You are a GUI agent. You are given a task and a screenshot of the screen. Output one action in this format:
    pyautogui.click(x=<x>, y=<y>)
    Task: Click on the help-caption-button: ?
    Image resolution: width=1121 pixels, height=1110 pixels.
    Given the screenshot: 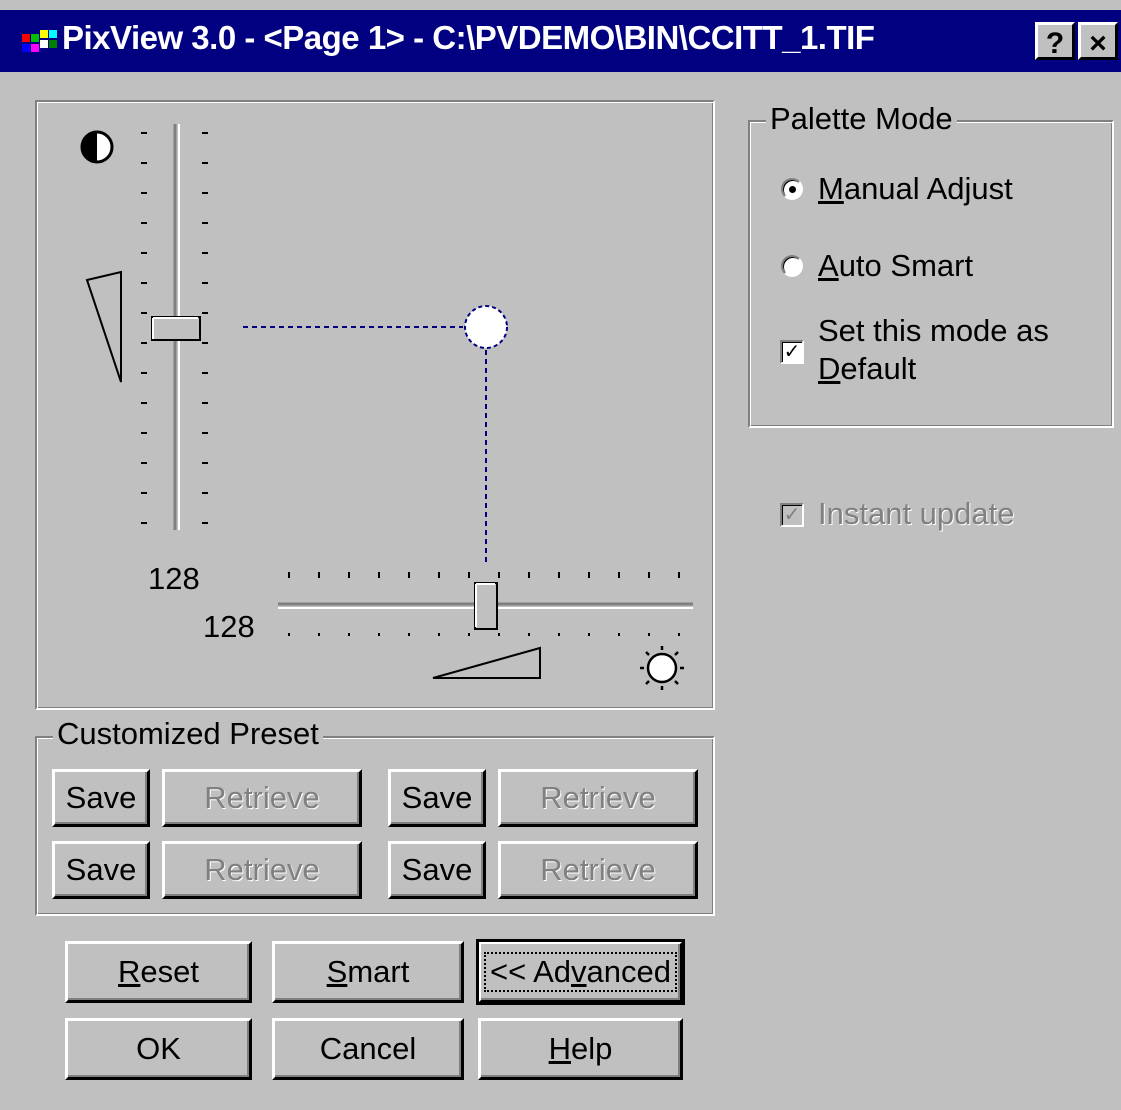 What is the action you would take?
    pyautogui.click(x=1055, y=41)
    